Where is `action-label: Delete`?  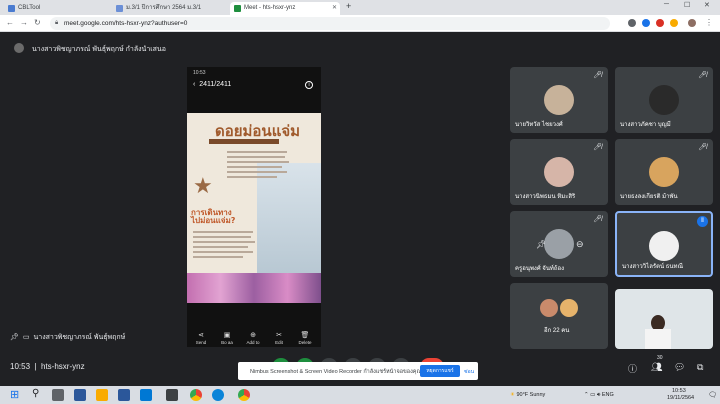
action-label: Delete is located at coordinates (305, 342).